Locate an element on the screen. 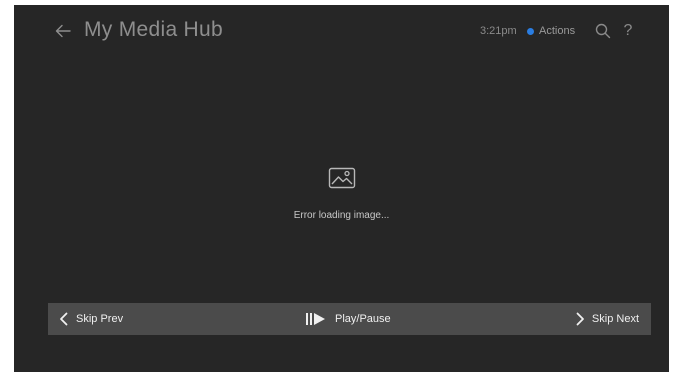 Image resolution: width=683 pixels, height=375 pixels. search-button is located at coordinates (603, 31).